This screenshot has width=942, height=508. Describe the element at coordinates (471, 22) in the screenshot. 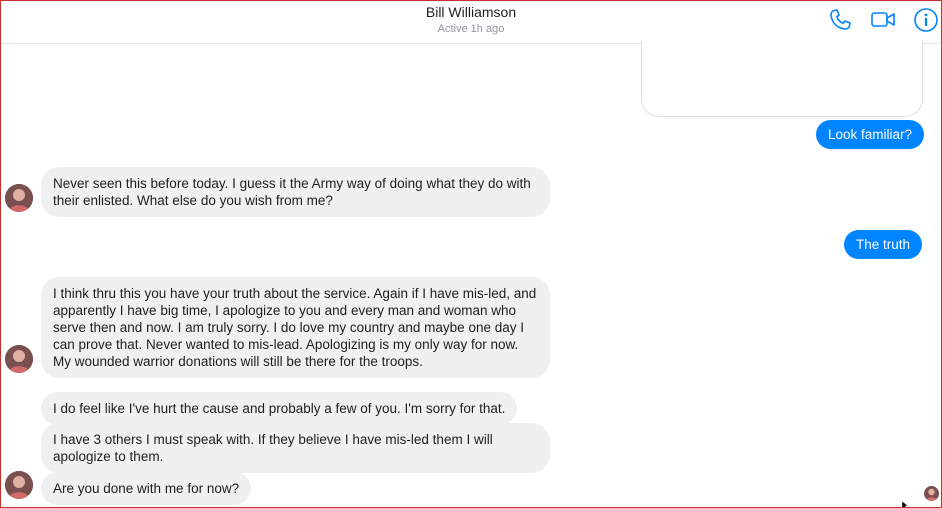

I see `conversation-header: Bill Williamson Active 1h ago` at that location.